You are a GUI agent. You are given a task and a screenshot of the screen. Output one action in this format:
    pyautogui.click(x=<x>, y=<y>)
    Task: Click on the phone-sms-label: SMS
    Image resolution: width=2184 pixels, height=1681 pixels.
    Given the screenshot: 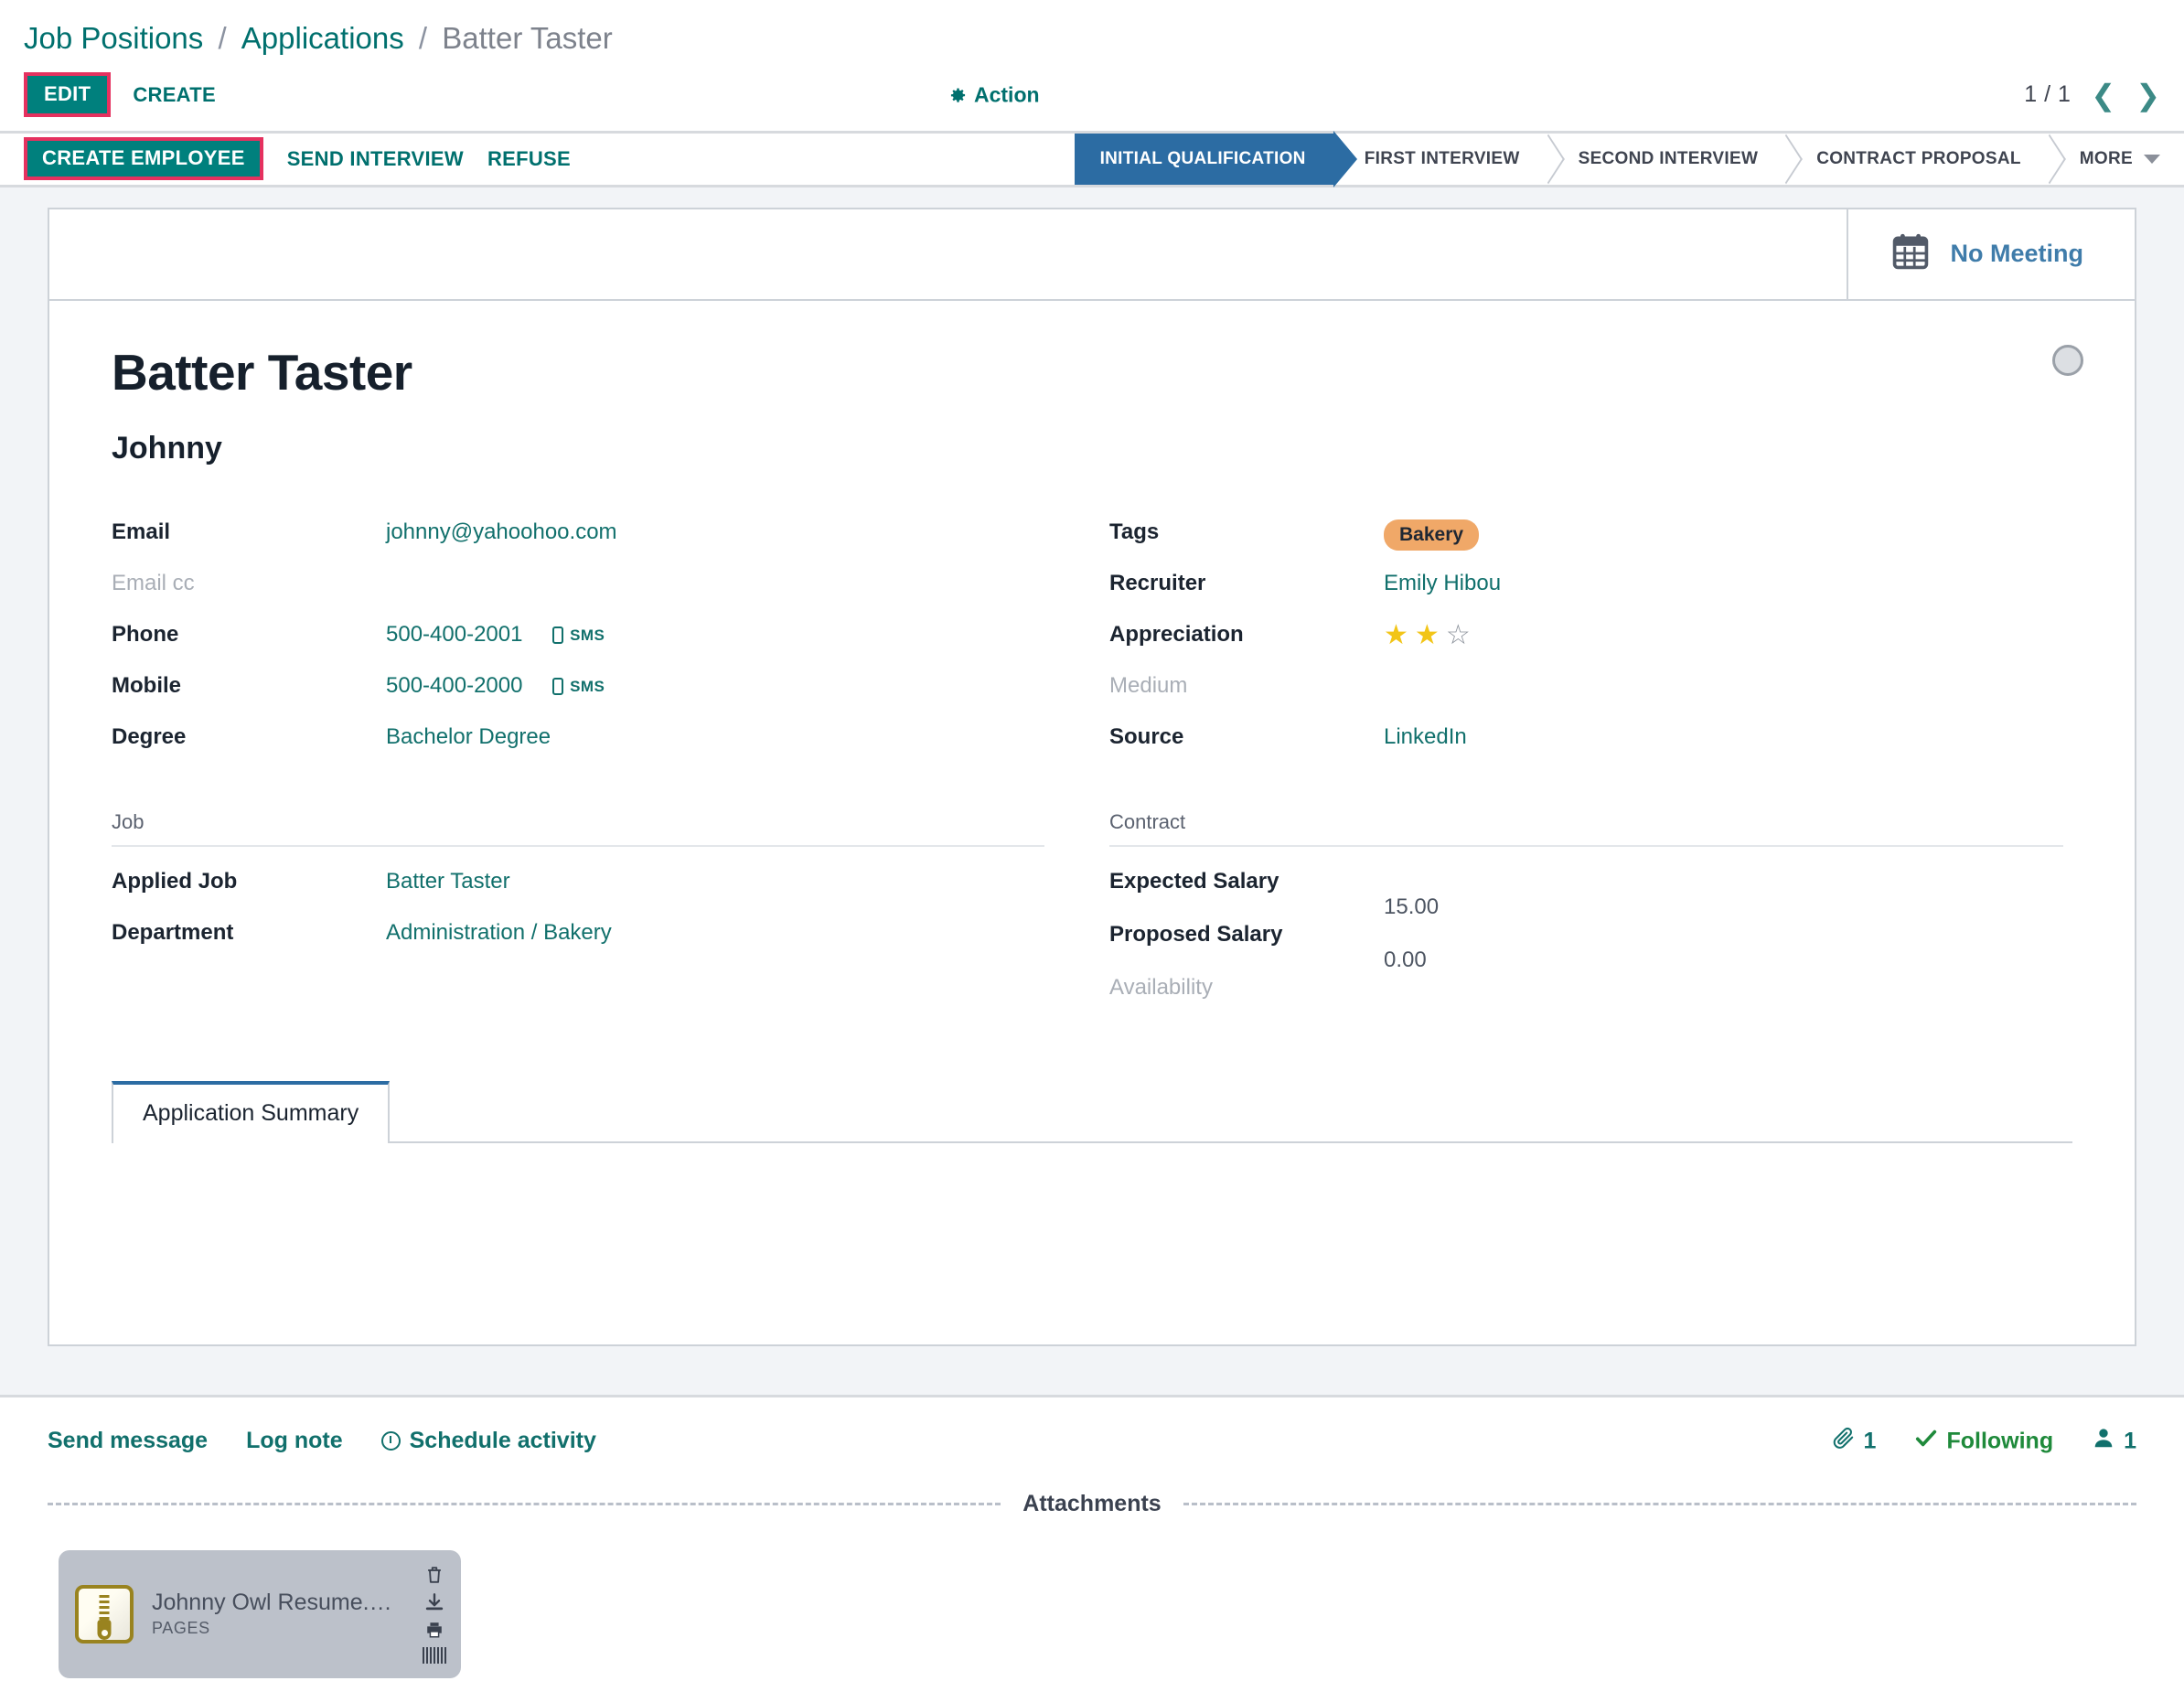 What is the action you would take?
    pyautogui.click(x=587, y=635)
    